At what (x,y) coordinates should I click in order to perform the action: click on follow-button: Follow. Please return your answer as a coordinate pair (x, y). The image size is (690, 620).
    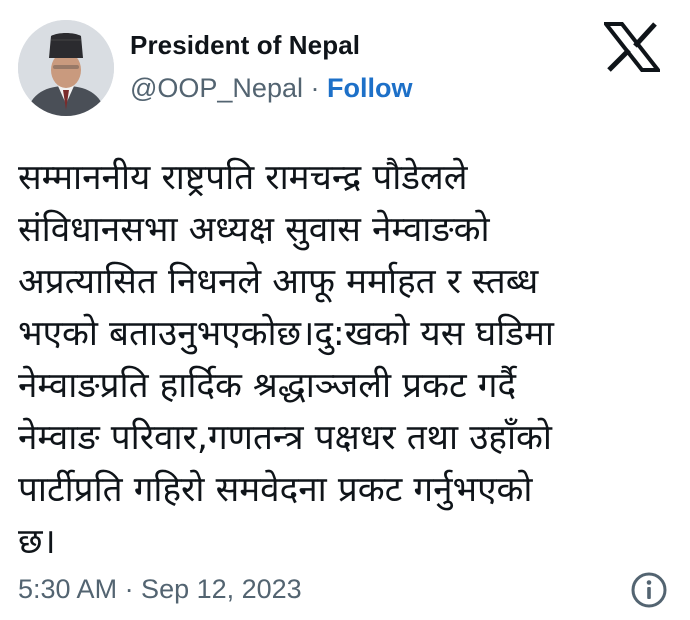
    Looking at the image, I should click on (369, 88).